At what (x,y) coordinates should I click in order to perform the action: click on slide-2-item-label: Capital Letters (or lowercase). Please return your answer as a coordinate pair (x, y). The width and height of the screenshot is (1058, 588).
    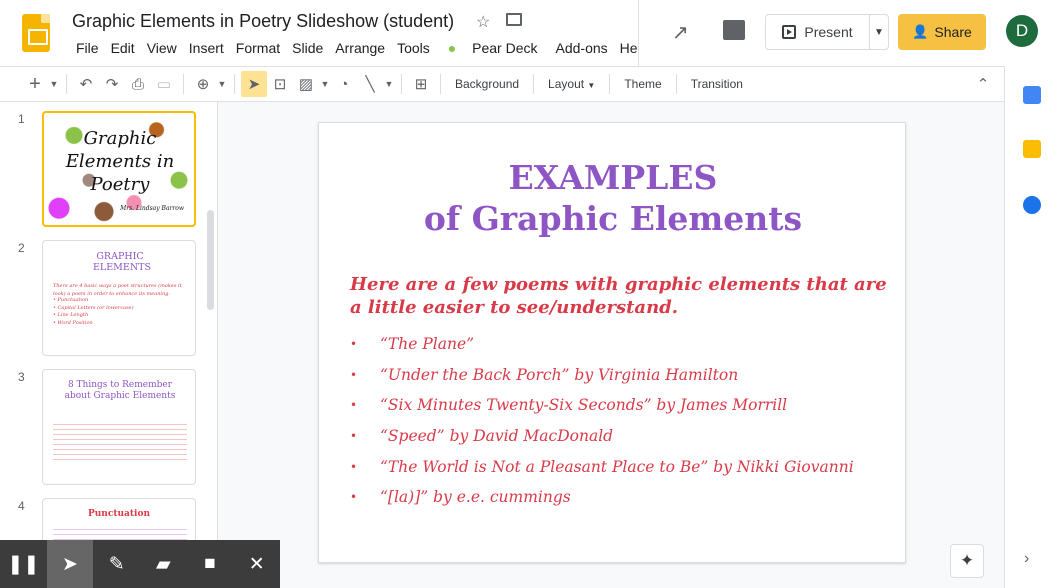
    Looking at the image, I should click on (95, 307).